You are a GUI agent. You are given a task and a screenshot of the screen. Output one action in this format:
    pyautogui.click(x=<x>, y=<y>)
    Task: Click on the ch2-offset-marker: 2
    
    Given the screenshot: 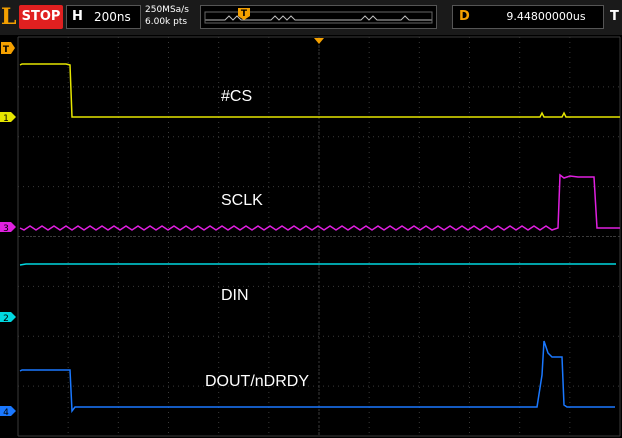 What is the action you would take?
    pyautogui.click(x=8, y=317)
    